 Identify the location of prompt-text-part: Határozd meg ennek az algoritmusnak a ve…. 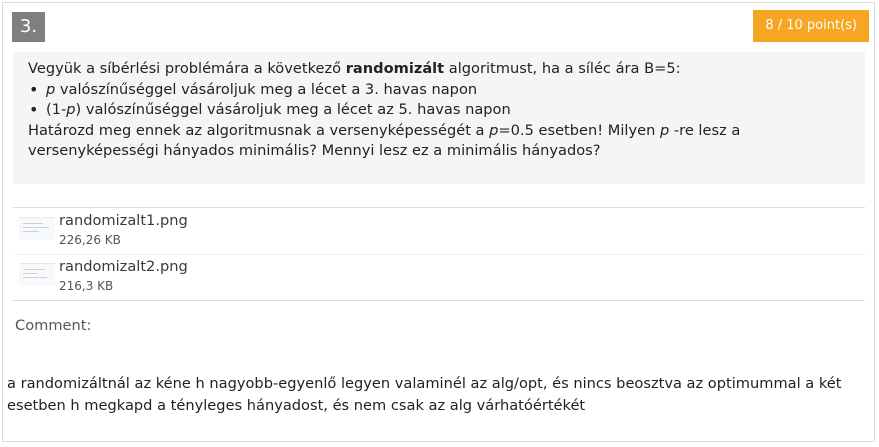
(259, 130).